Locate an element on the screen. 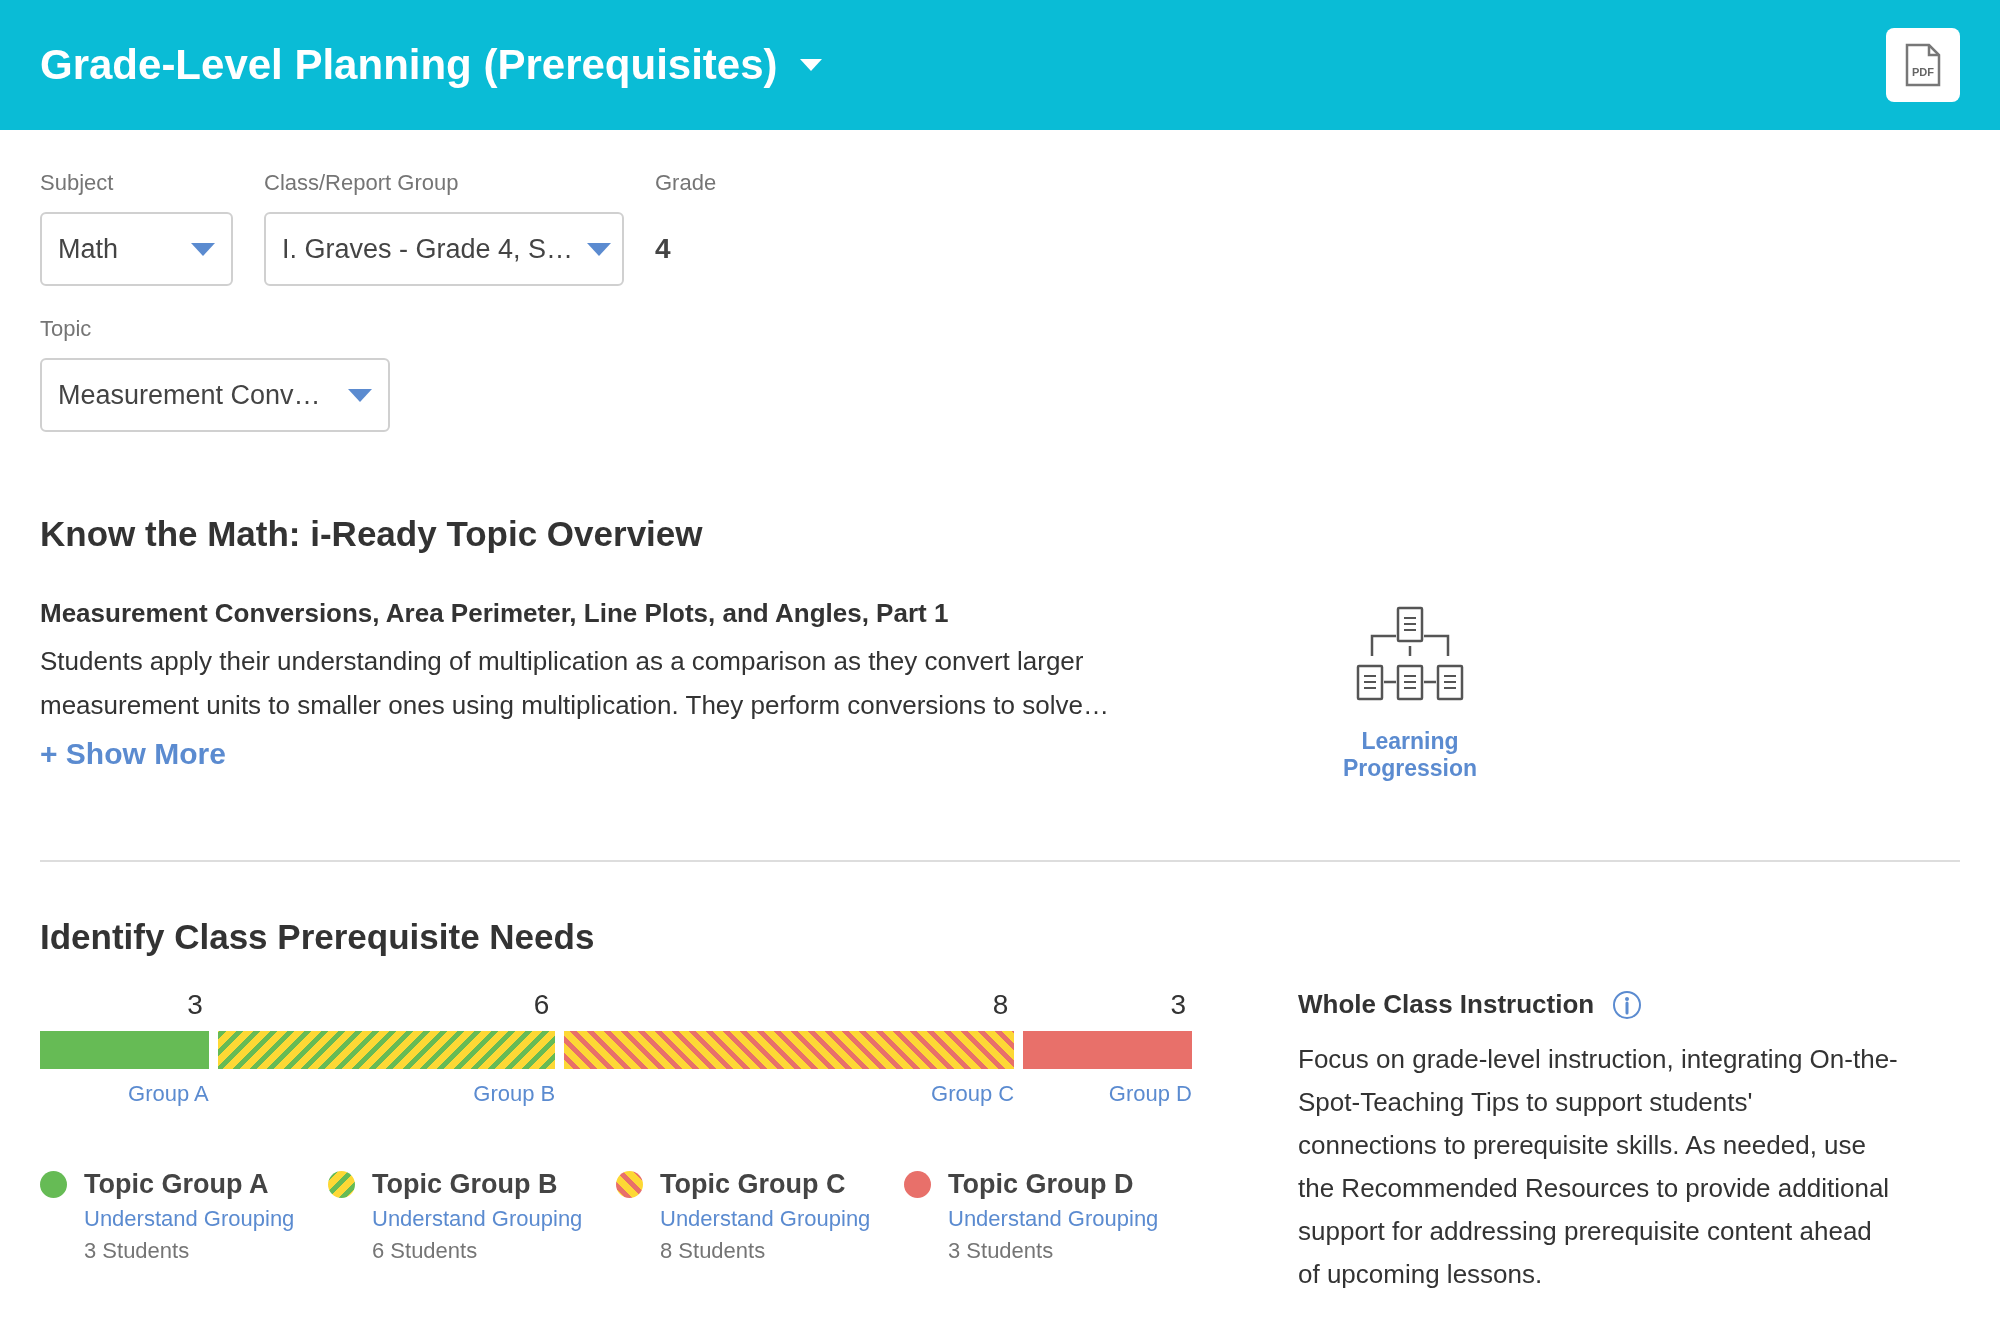 Image resolution: width=2000 pixels, height=1334 pixels. student-count: 6 is located at coordinates (541, 1005).